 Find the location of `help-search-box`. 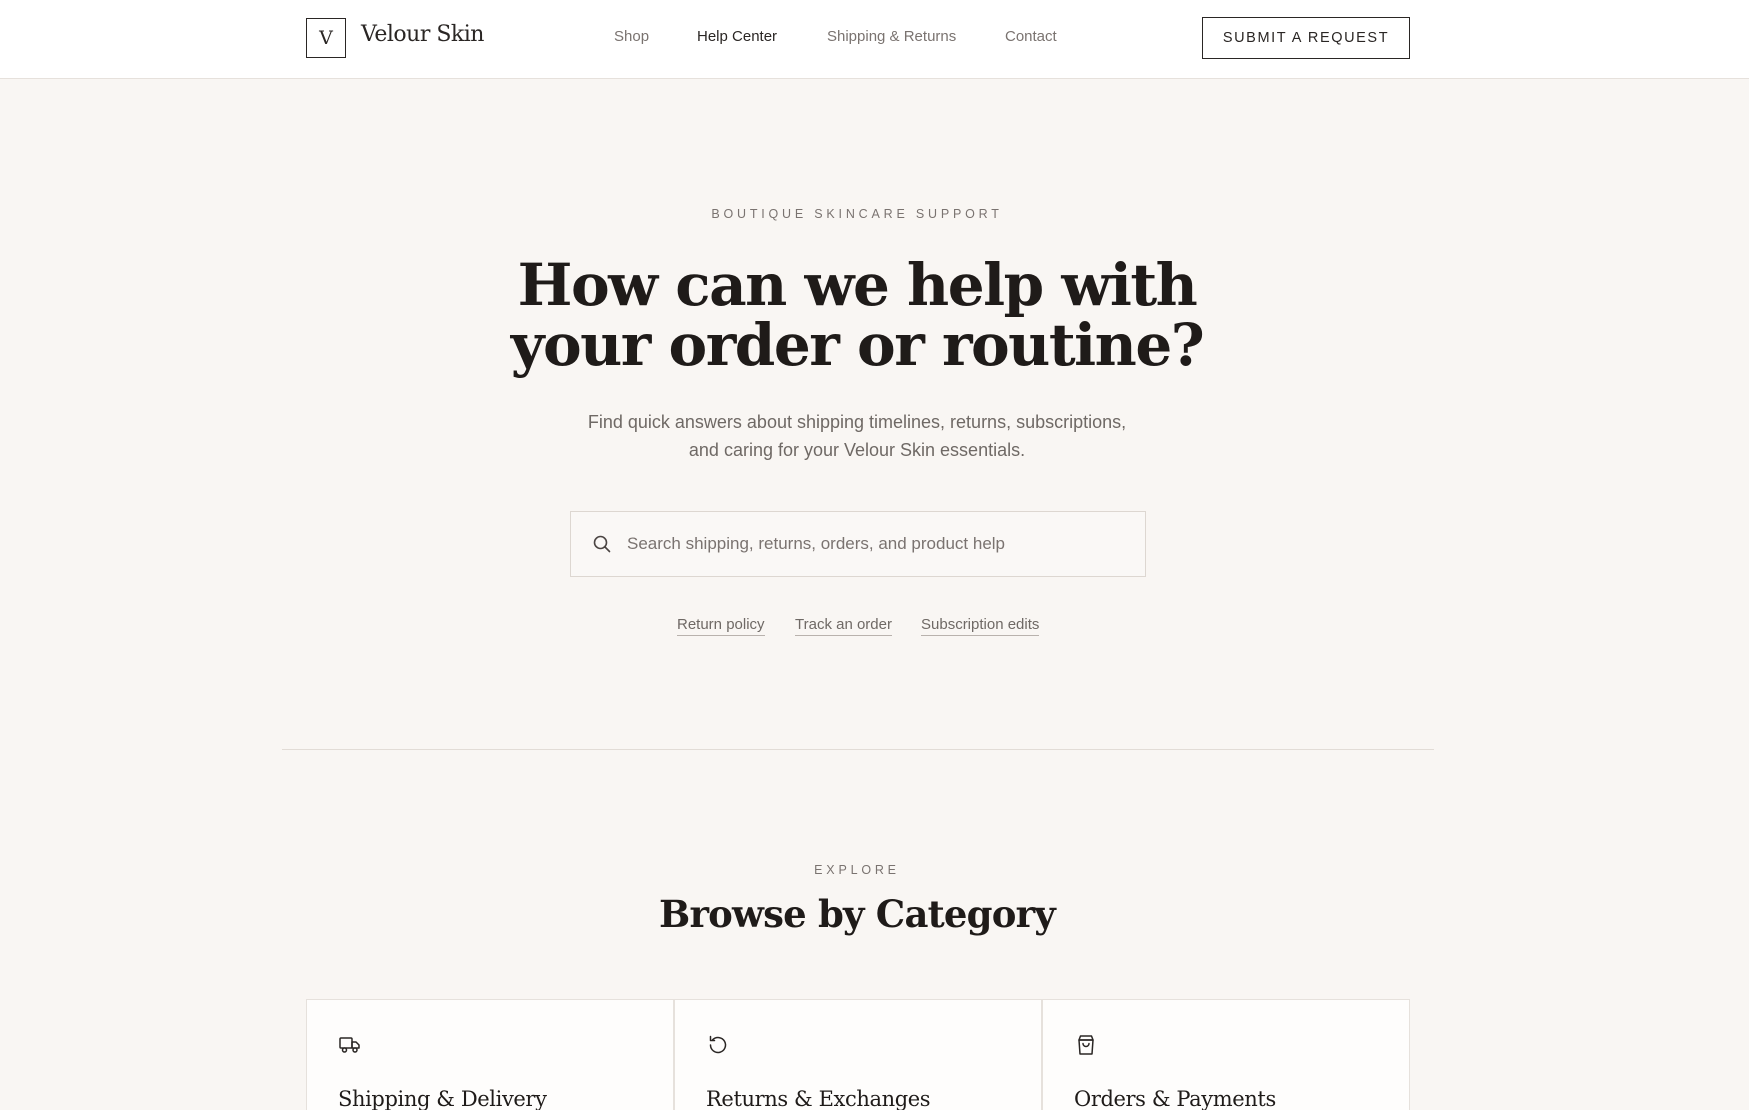

help-search-box is located at coordinates (858, 544).